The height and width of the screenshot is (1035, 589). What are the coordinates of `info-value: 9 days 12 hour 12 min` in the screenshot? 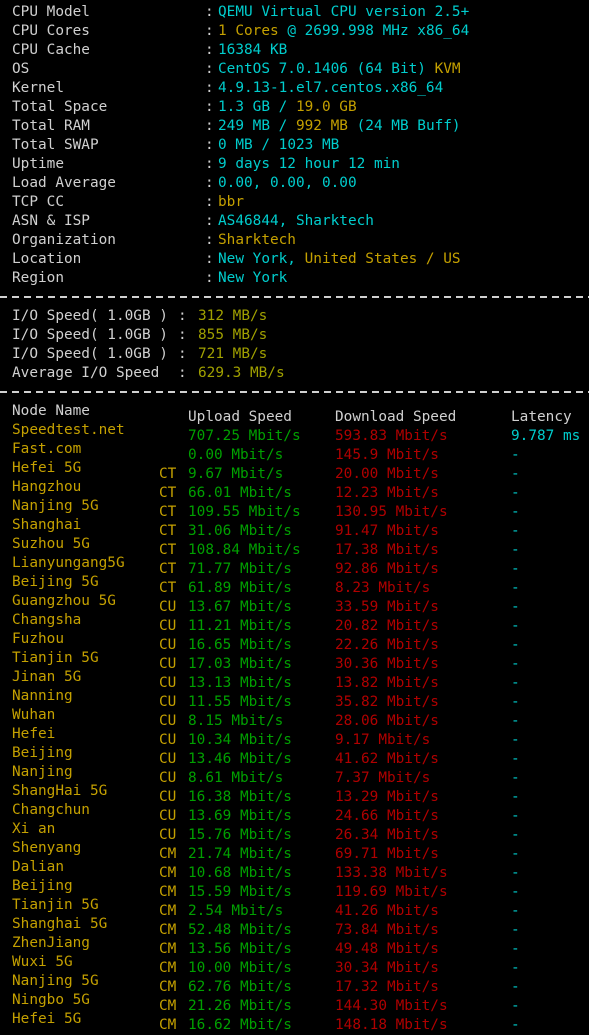 It's located at (309, 164).